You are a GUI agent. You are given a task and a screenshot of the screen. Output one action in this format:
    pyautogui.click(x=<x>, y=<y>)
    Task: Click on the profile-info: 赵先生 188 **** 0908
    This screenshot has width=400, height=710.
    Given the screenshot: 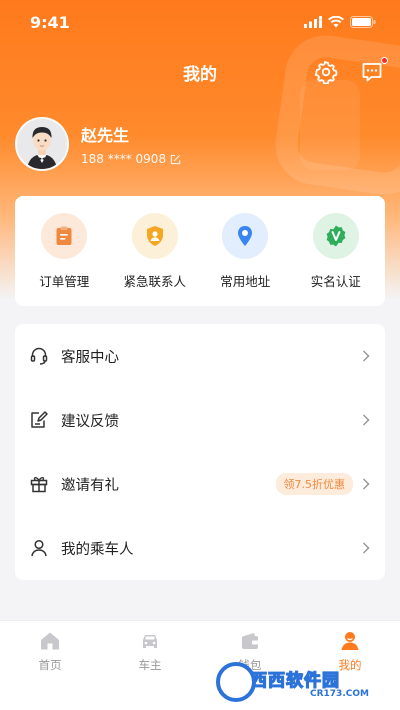 What is the action you would take?
    pyautogui.click(x=131, y=144)
    